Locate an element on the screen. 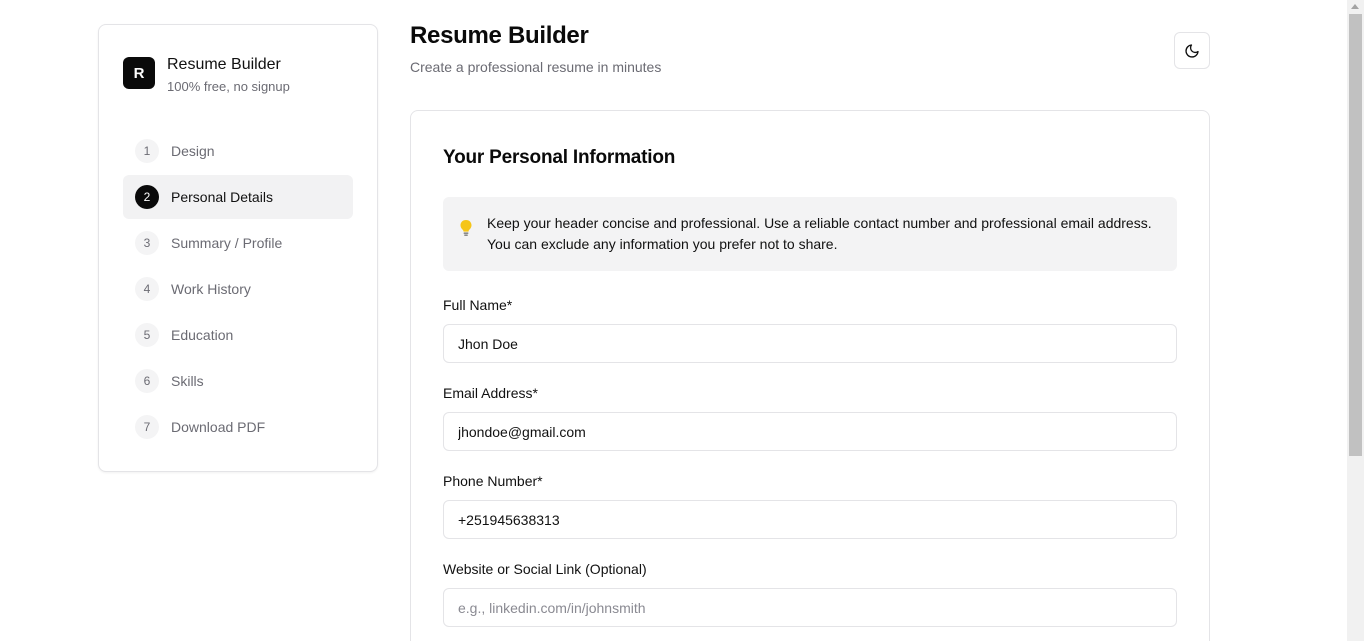 This screenshot has height=641, width=1364. step-education: 5 Education is located at coordinates (238, 335).